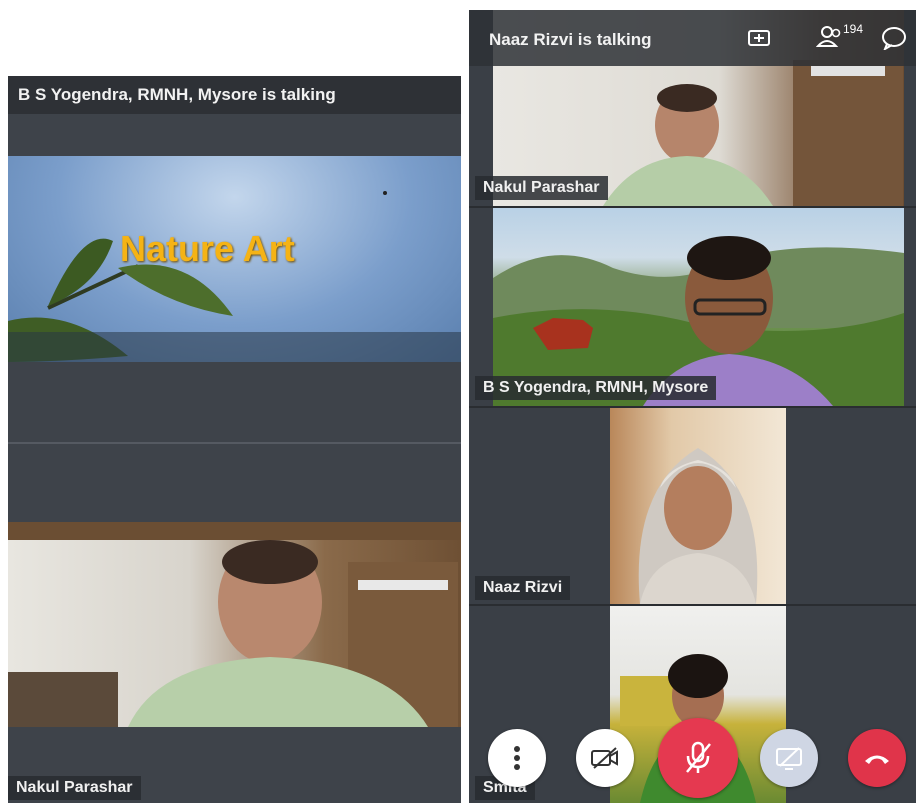  Describe the element at coordinates (234, 443) in the screenshot. I see `panel-divider` at that location.